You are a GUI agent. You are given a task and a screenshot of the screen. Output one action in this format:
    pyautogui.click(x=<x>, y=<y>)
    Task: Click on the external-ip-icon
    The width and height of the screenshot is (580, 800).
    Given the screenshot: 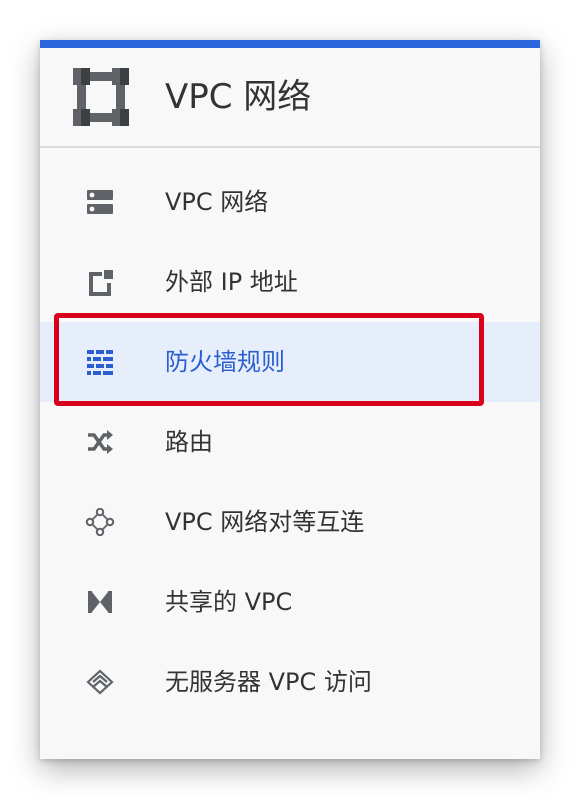 What is the action you would take?
    pyautogui.click(x=101, y=283)
    